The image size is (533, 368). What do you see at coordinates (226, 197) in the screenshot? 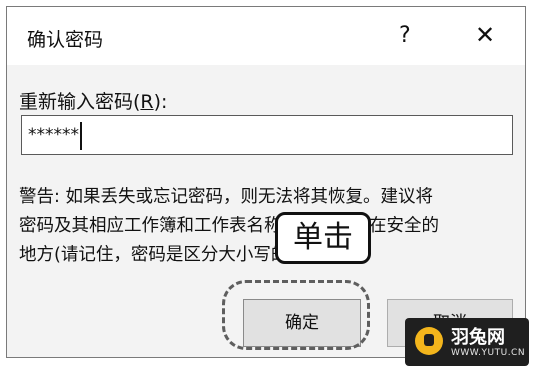
I see `warning-line: 警告: 如果丢失或忘记密码，则无法将其恢复。建议将` at bounding box center [226, 197].